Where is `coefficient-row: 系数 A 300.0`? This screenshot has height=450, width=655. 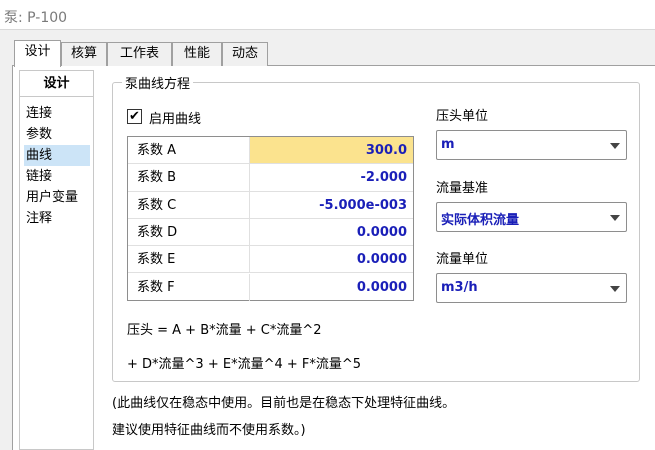 coefficient-row: 系数 A 300.0 is located at coordinates (270, 151).